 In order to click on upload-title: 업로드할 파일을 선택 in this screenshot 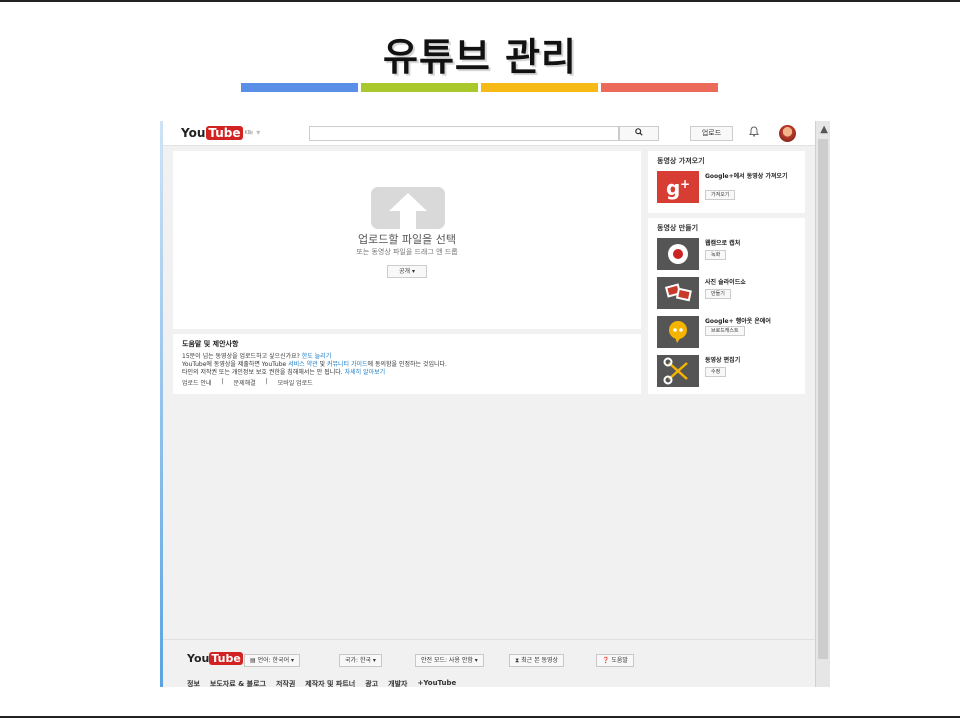, I will do `click(407, 239)`.